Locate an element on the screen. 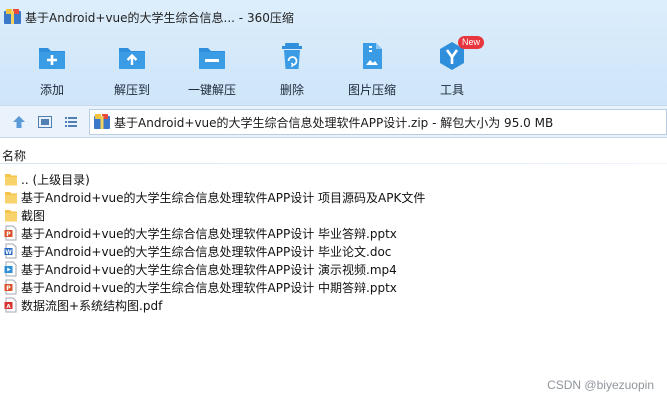 This screenshot has height=404, width=667. list-item: 基于Android+vue的大学生综合信息处理软件APP设计 演示视频.mp4 is located at coordinates (333, 269).